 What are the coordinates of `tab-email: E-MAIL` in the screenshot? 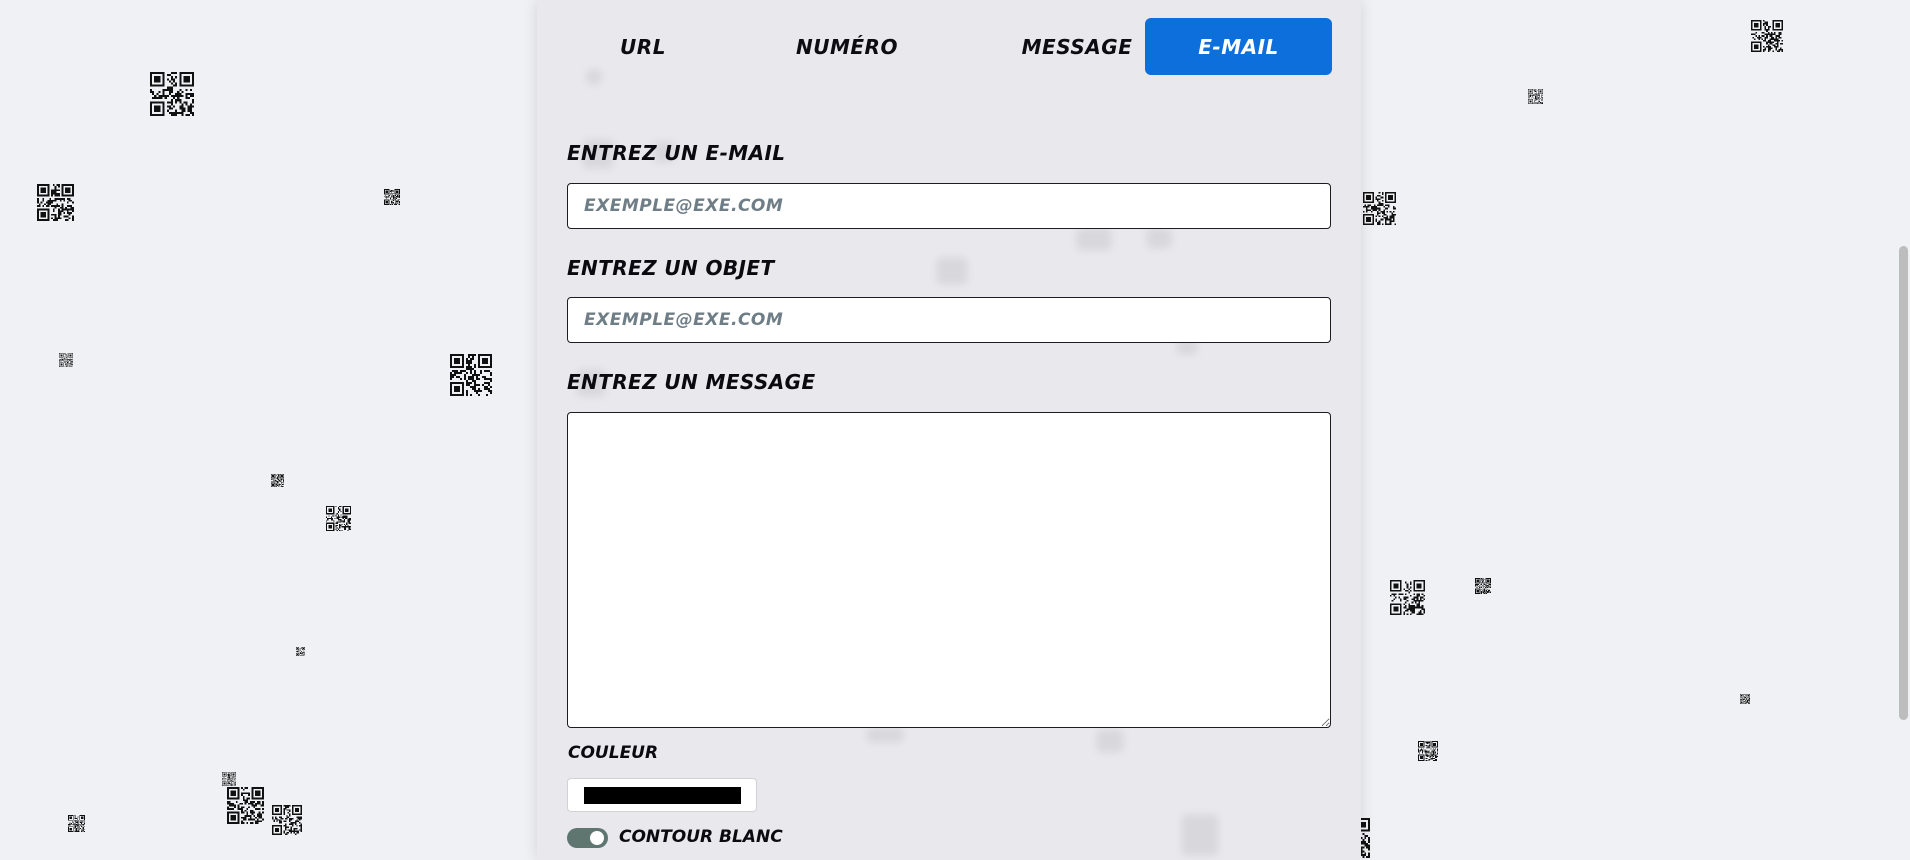 It's located at (1238, 46).